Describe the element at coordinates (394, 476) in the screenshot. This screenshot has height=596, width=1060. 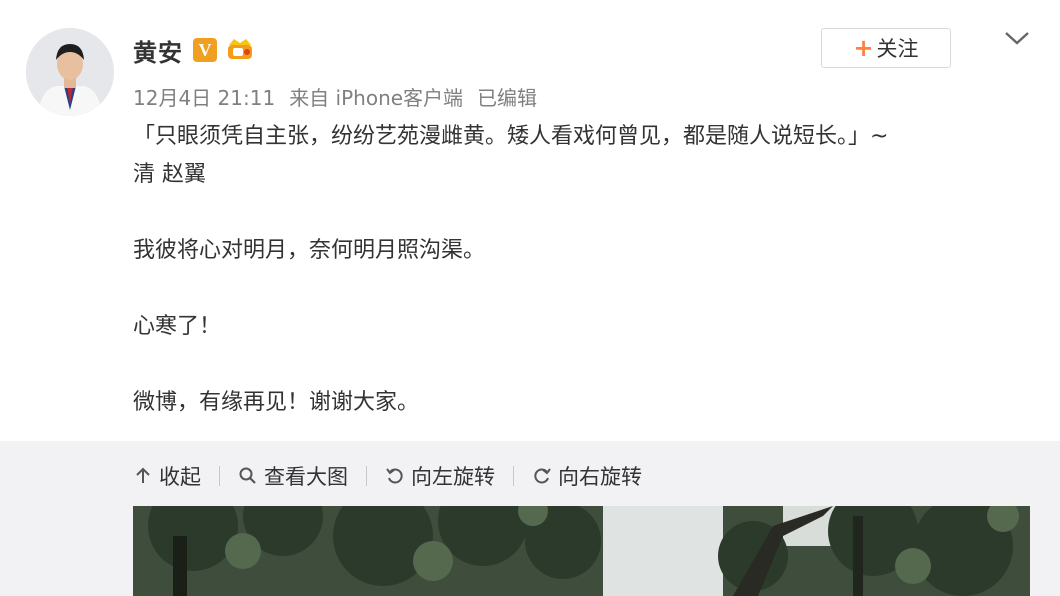
I see `rotate-left-icon` at that location.